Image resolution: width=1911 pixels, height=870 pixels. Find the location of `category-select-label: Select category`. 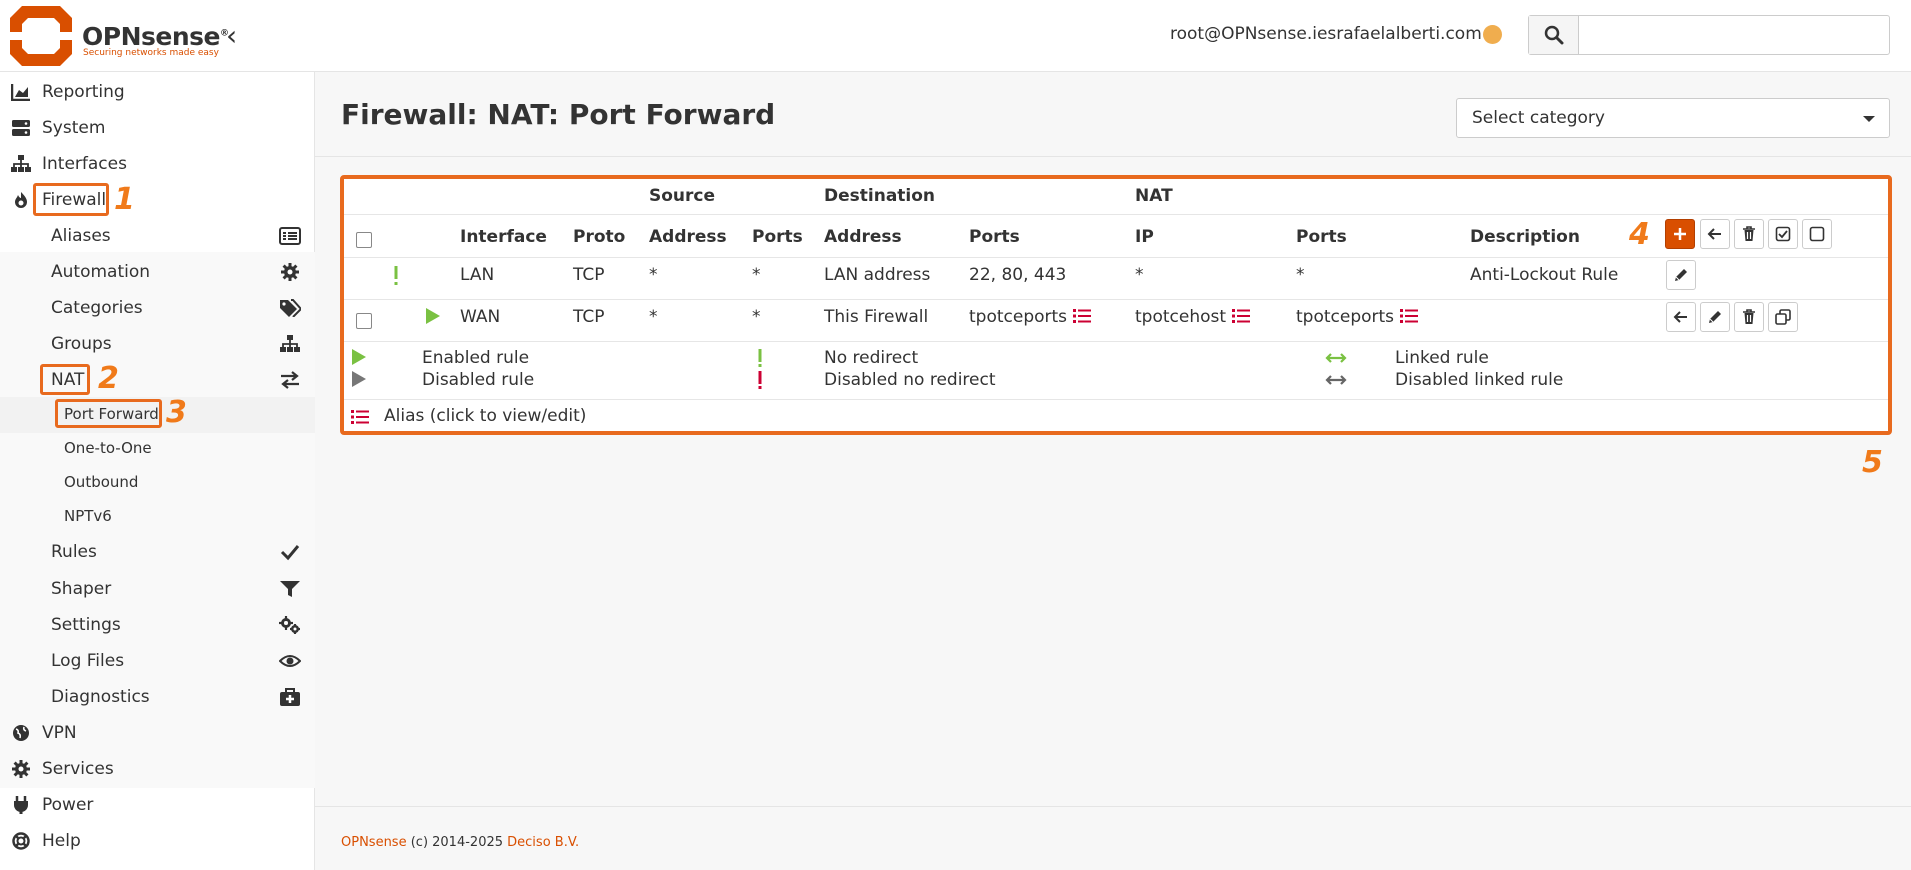

category-select-label: Select category is located at coordinates (1538, 118).